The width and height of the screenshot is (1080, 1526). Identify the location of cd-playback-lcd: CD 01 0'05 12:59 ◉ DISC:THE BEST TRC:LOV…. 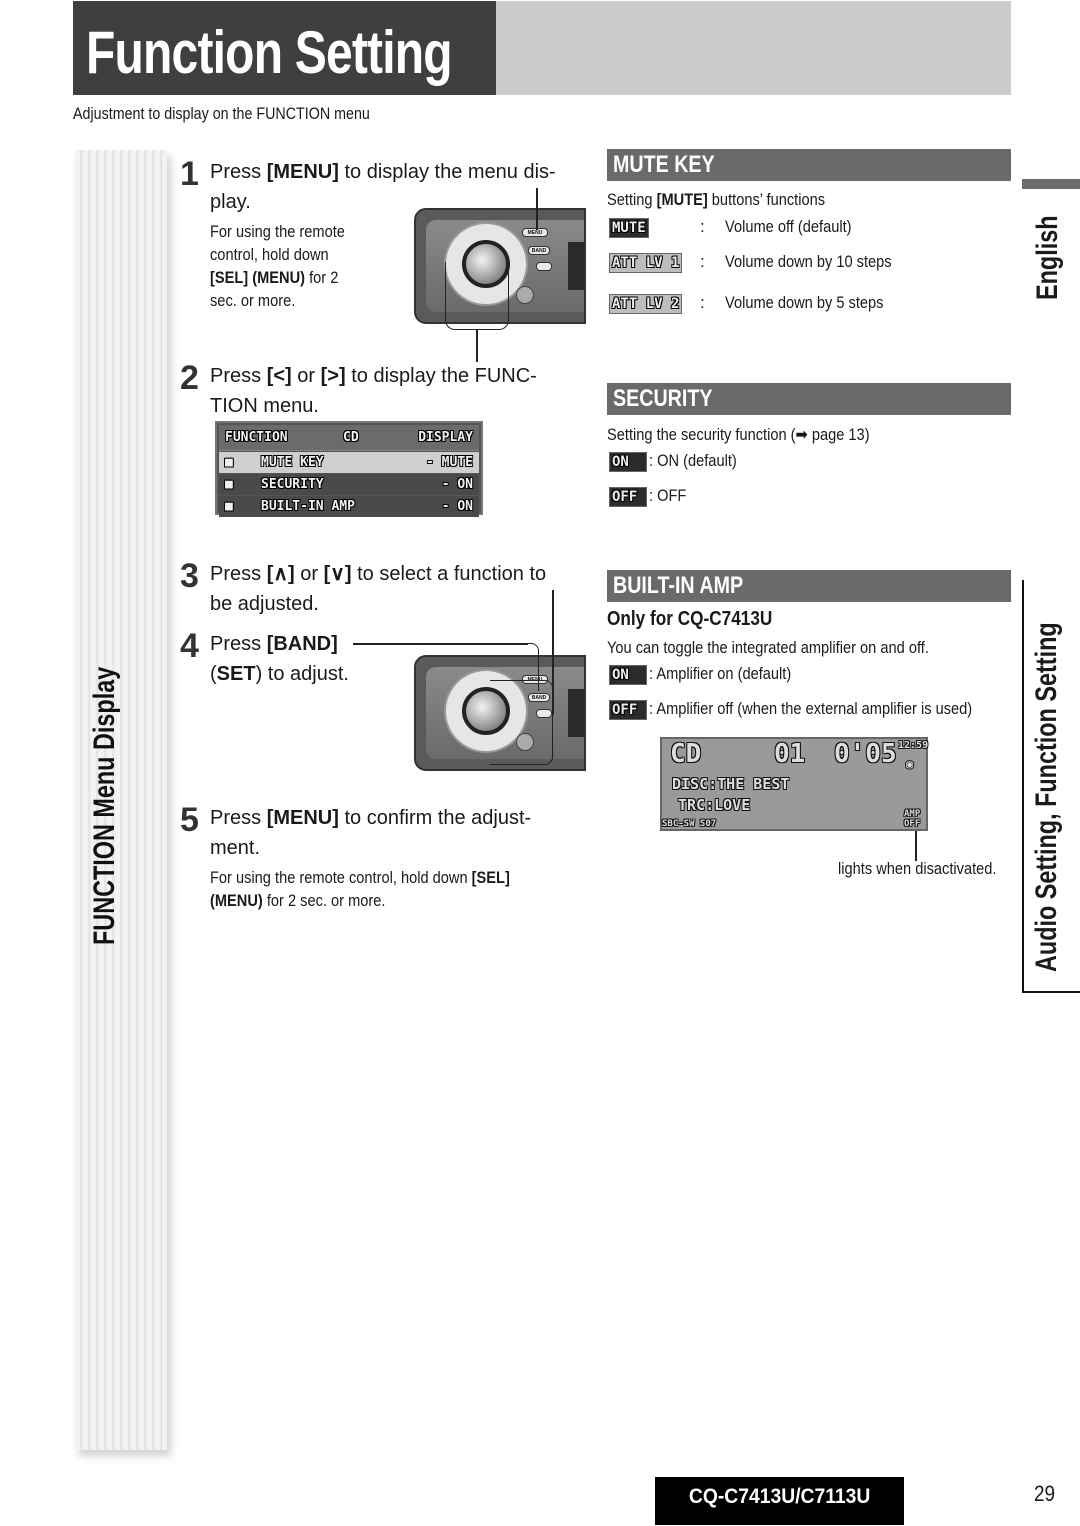
(794, 784).